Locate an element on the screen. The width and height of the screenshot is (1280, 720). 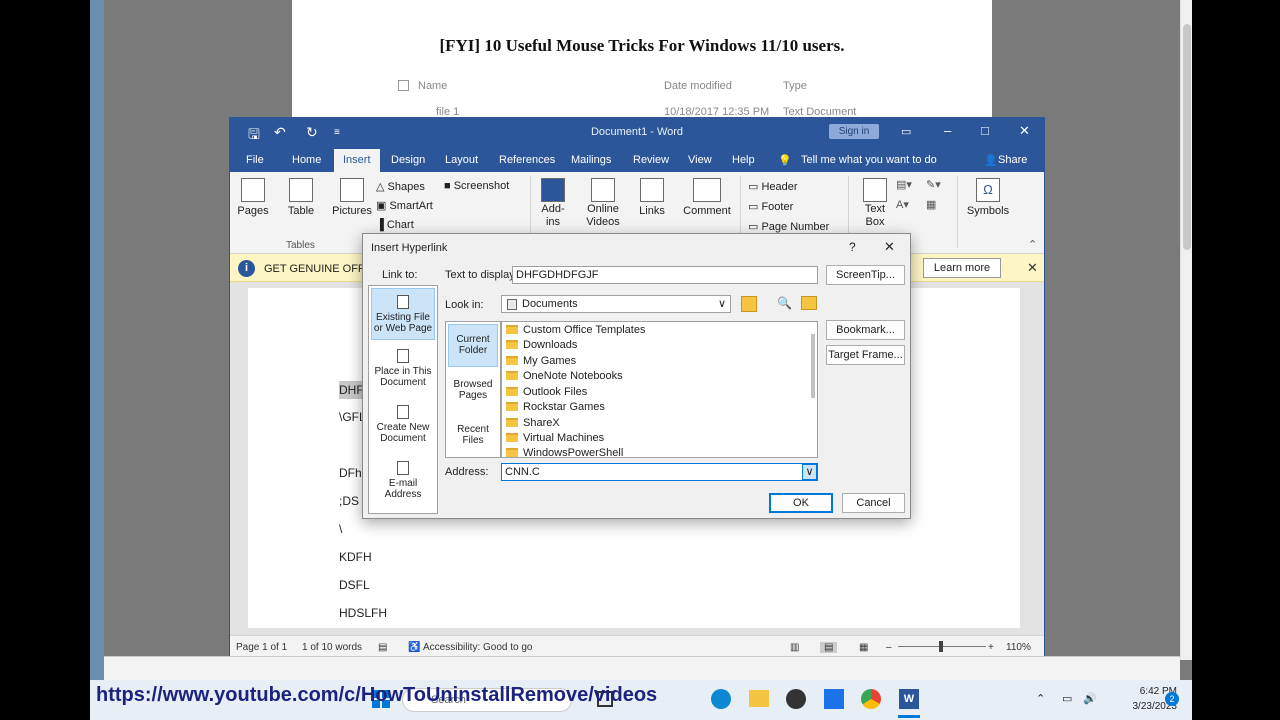
symbols-button: Ω Symbols is located at coordinates (988, 197).